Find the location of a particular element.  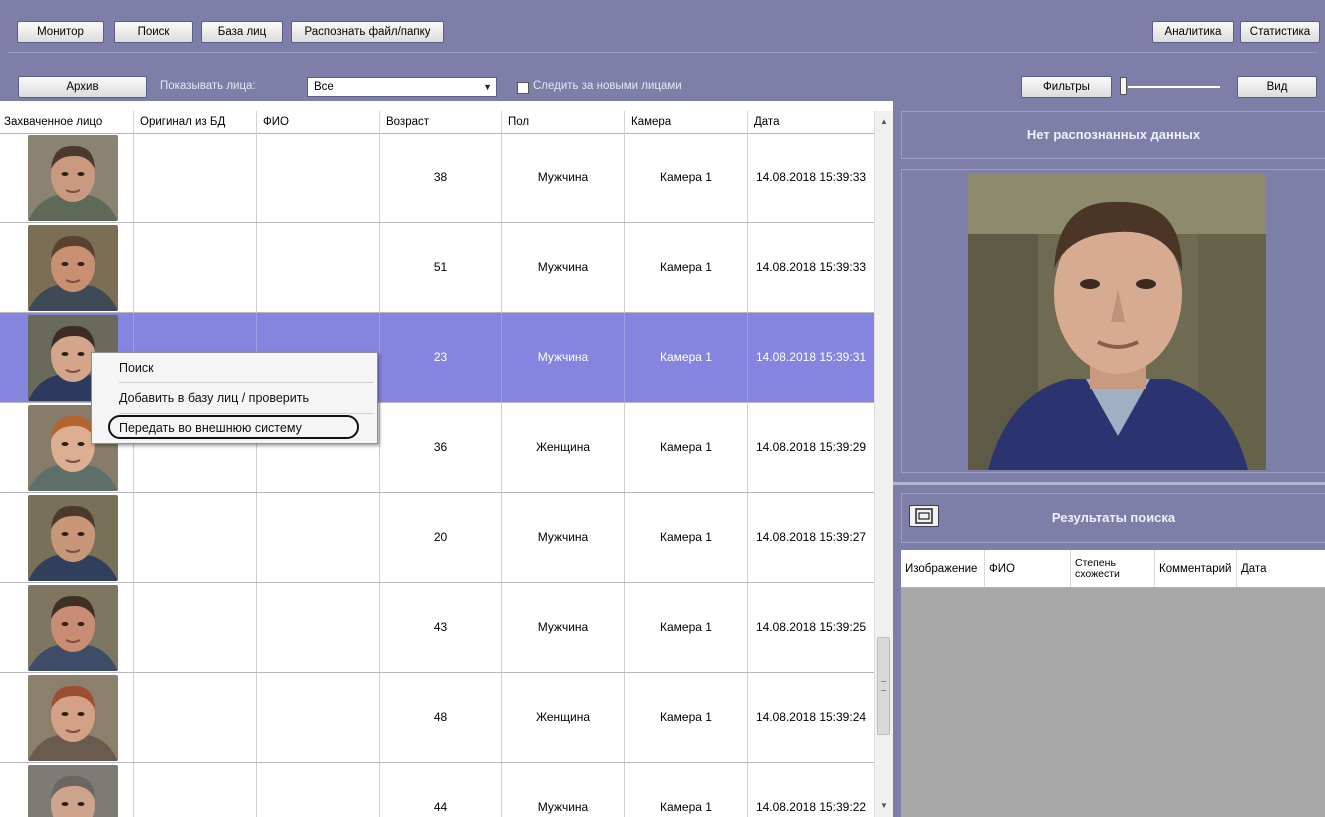

analytics-button: Аналитика is located at coordinates (1193, 32).